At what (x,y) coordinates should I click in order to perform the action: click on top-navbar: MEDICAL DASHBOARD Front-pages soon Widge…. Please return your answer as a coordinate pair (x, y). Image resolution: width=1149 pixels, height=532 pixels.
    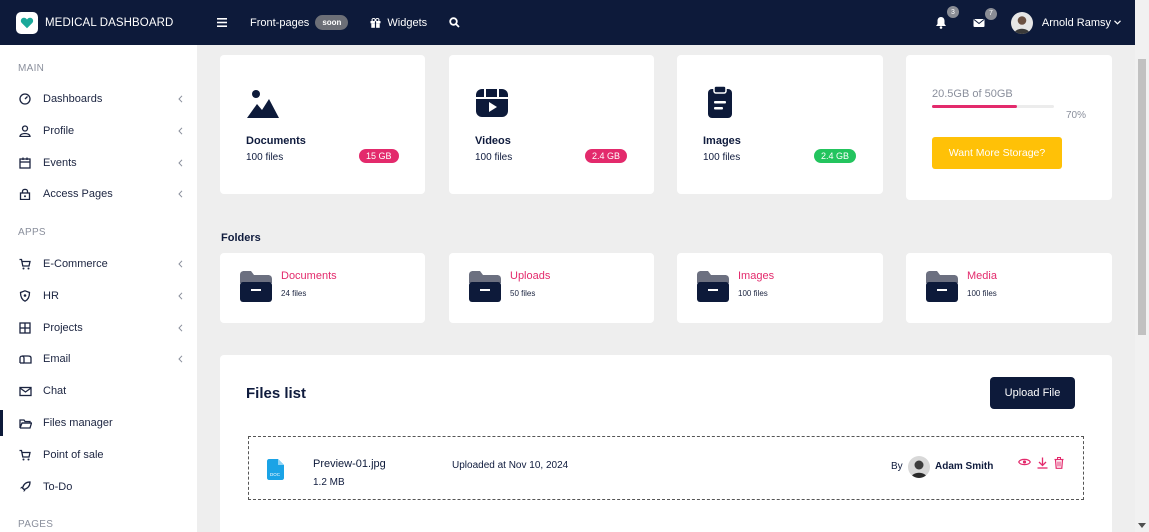
    Looking at the image, I should click on (567, 22).